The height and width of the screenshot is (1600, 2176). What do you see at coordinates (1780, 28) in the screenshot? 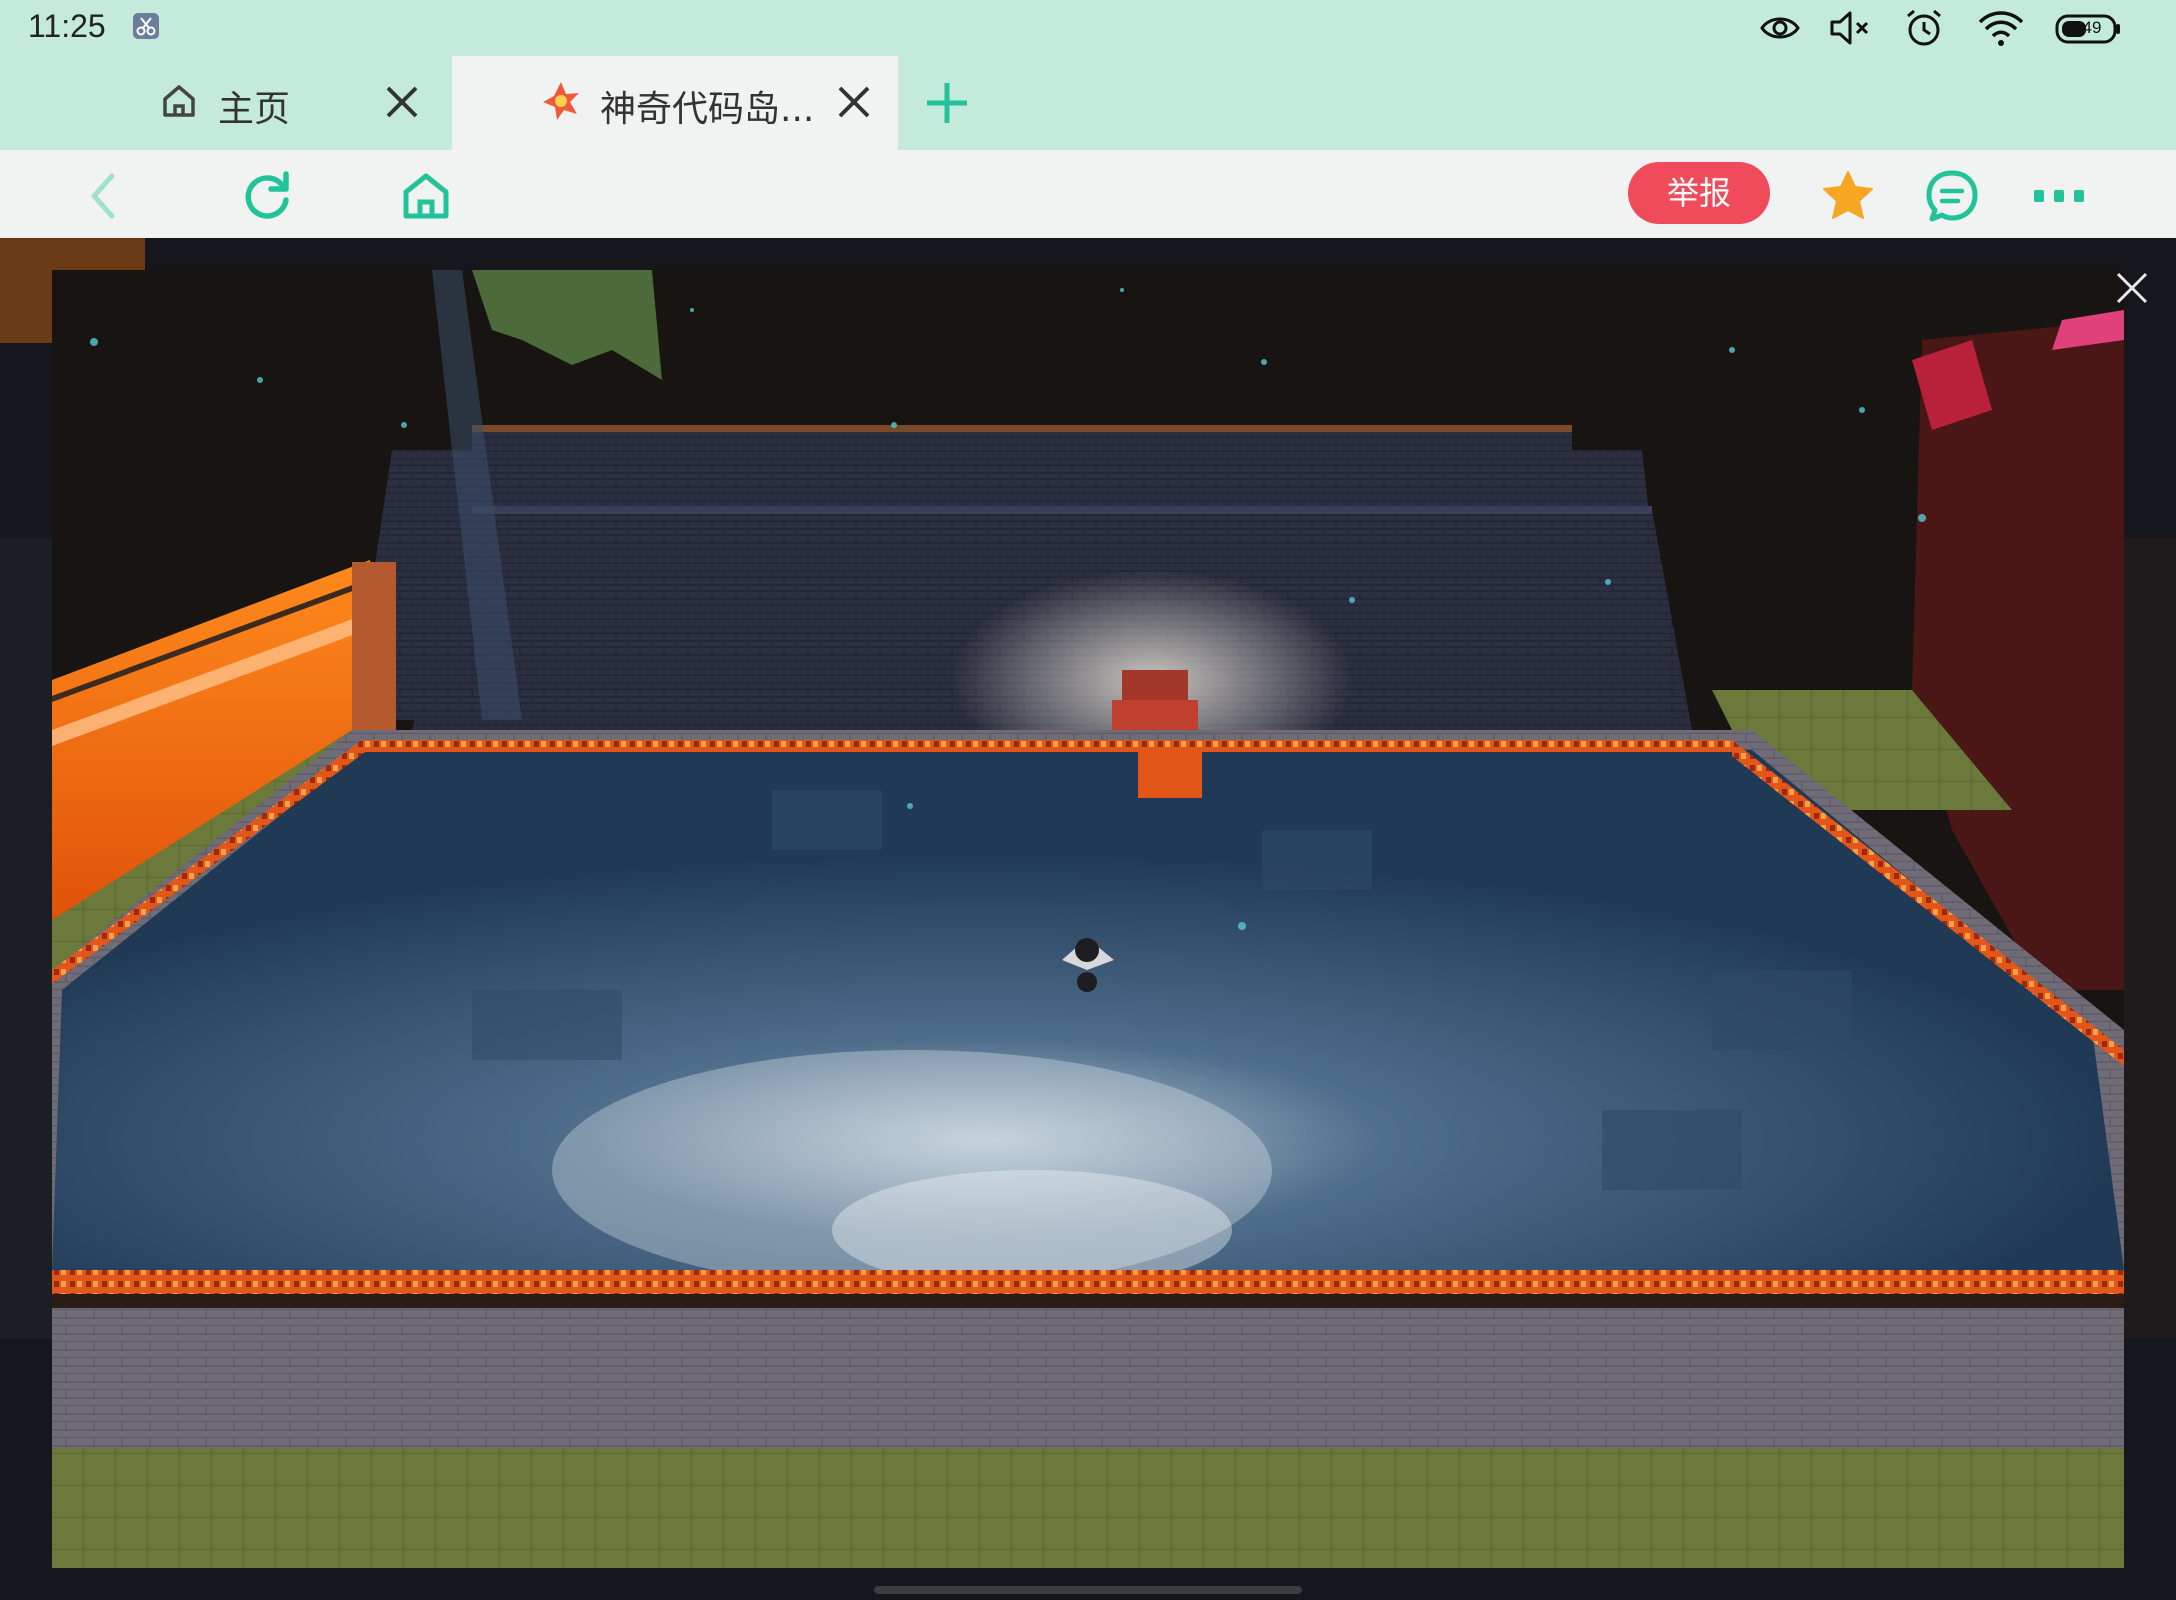
I see `eye-icon` at bounding box center [1780, 28].